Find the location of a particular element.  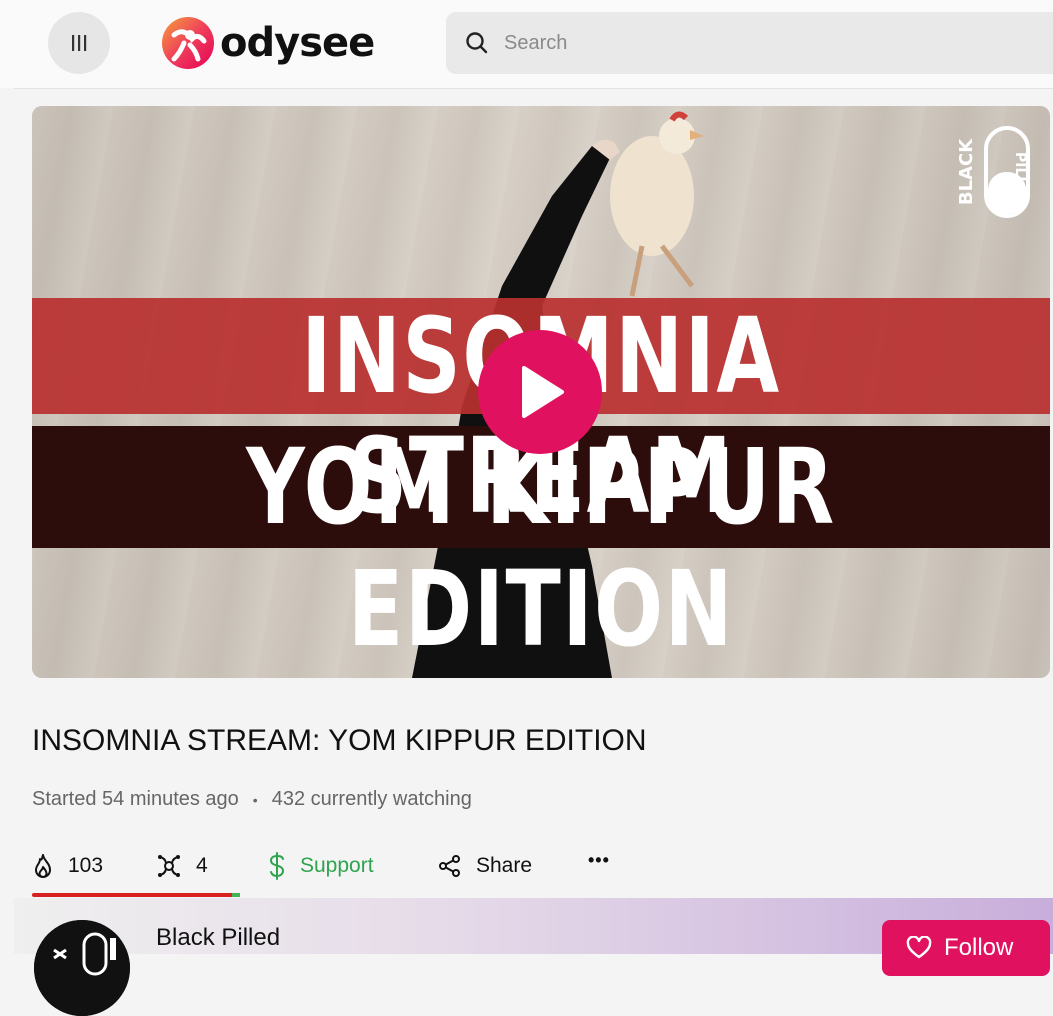

fire-icon is located at coordinates (43, 866).